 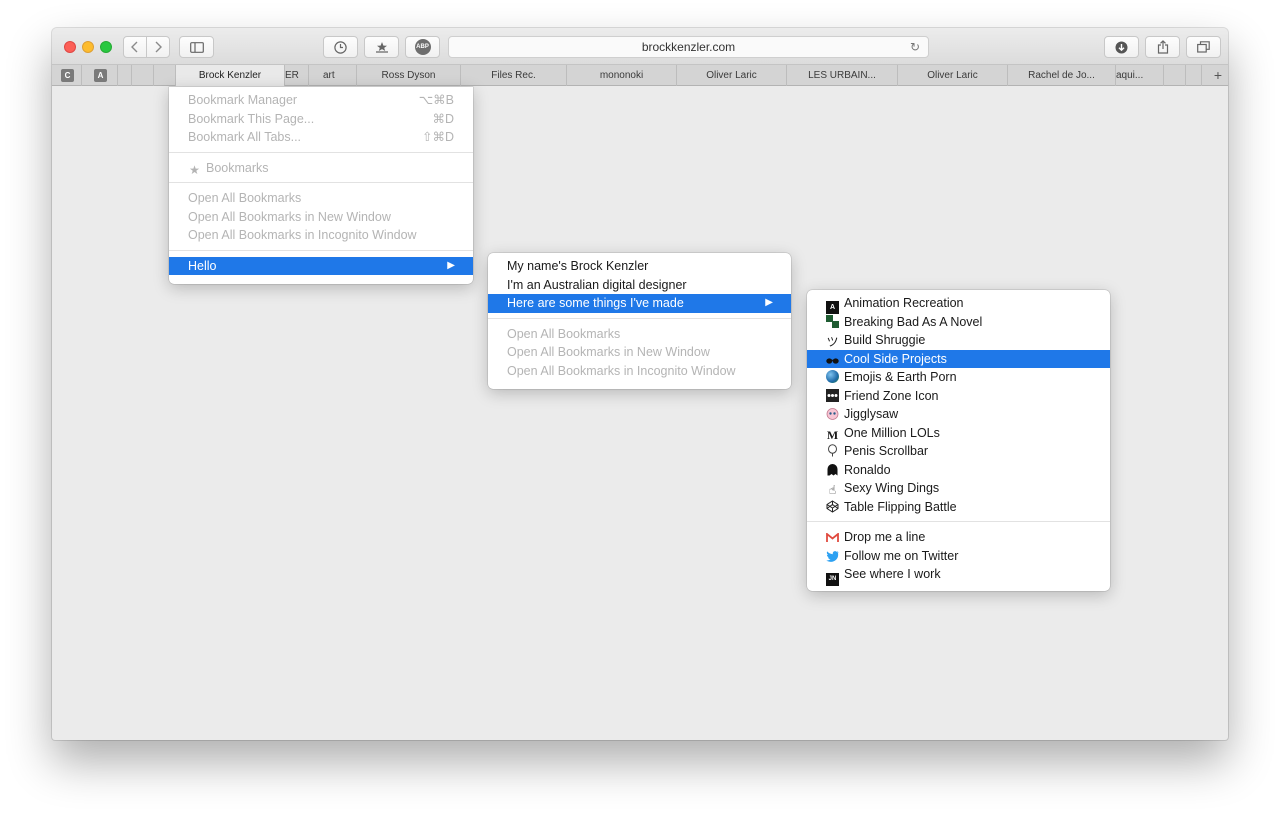 I want to click on menu-item-bookmark-manager: Bookmark Manager ⌥⌘B, so click(x=321, y=100).